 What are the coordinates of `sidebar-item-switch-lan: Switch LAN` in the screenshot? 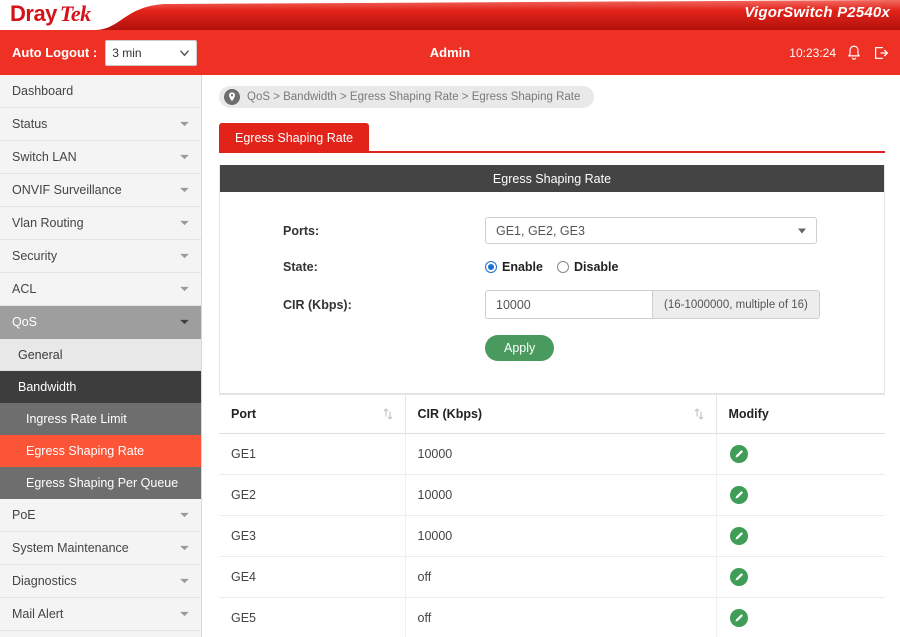 It's located at (100, 157).